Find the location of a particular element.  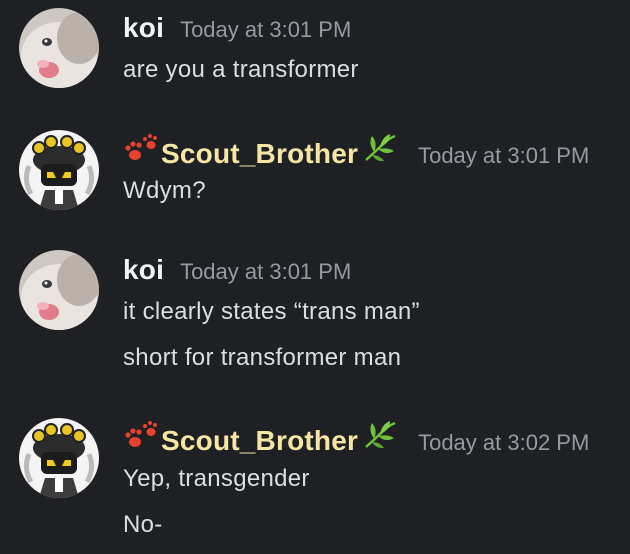

message-header: Scout_Brother Today at 3:02 PM is located at coordinates (356, 440).